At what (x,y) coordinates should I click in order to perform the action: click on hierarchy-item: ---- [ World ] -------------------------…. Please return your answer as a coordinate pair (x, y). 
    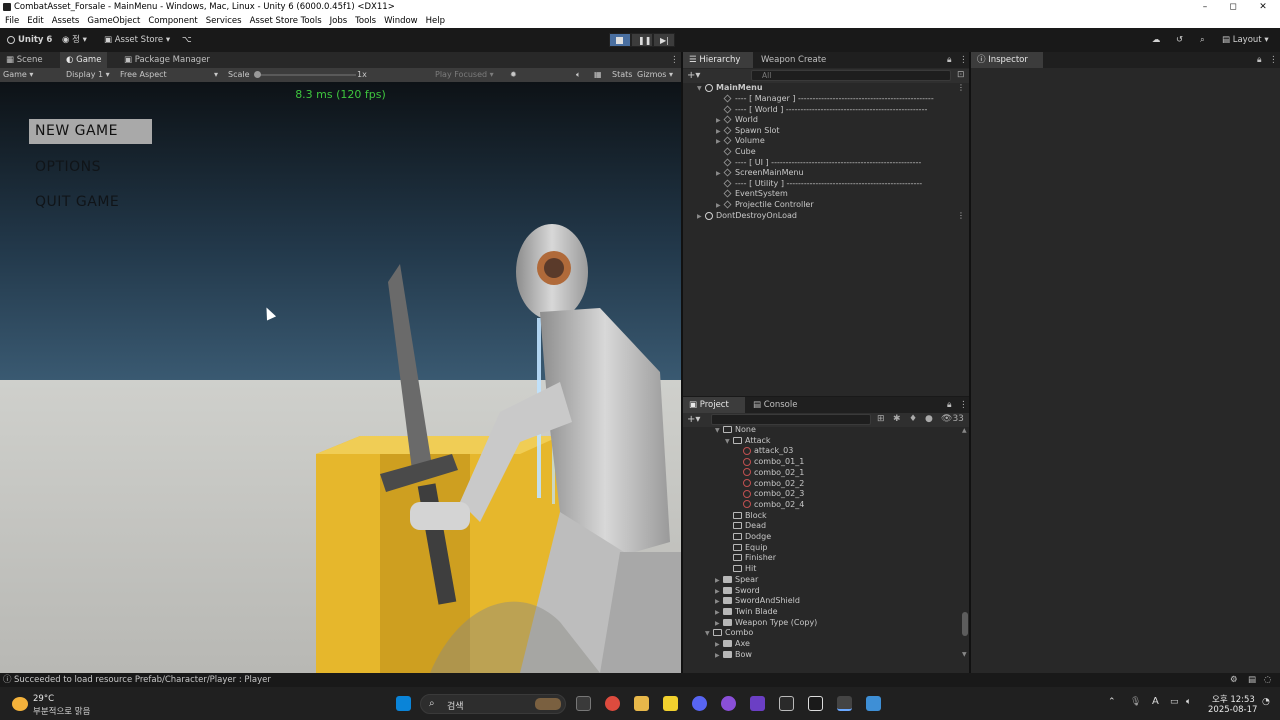
    Looking at the image, I should click on (826, 110).